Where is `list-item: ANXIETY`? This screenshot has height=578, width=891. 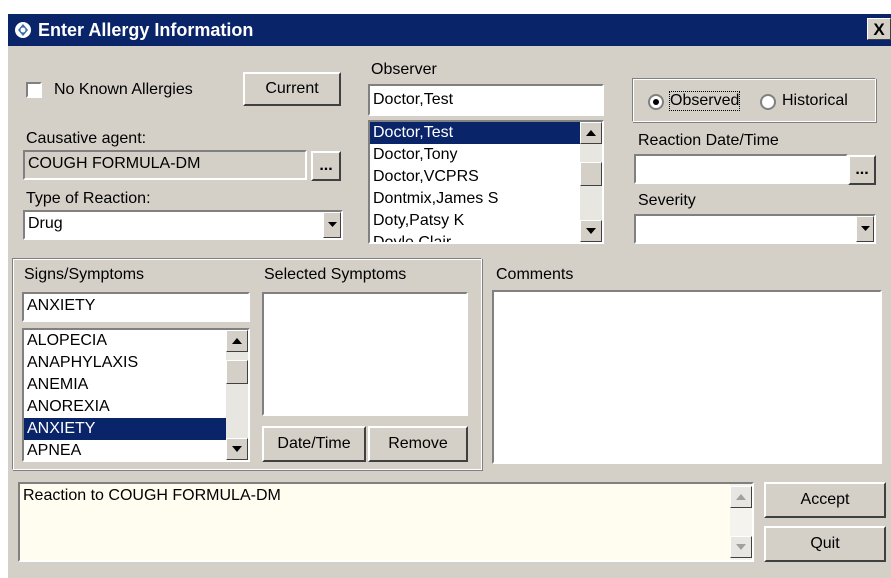
list-item: ANXIETY is located at coordinates (136, 429).